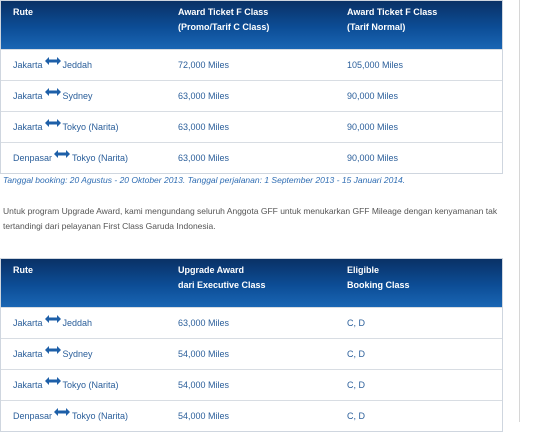 The image size is (540, 432). I want to click on table-row: Jakarta Tokyo (Narita) 54,000 Miles C, D, so click(251, 384).